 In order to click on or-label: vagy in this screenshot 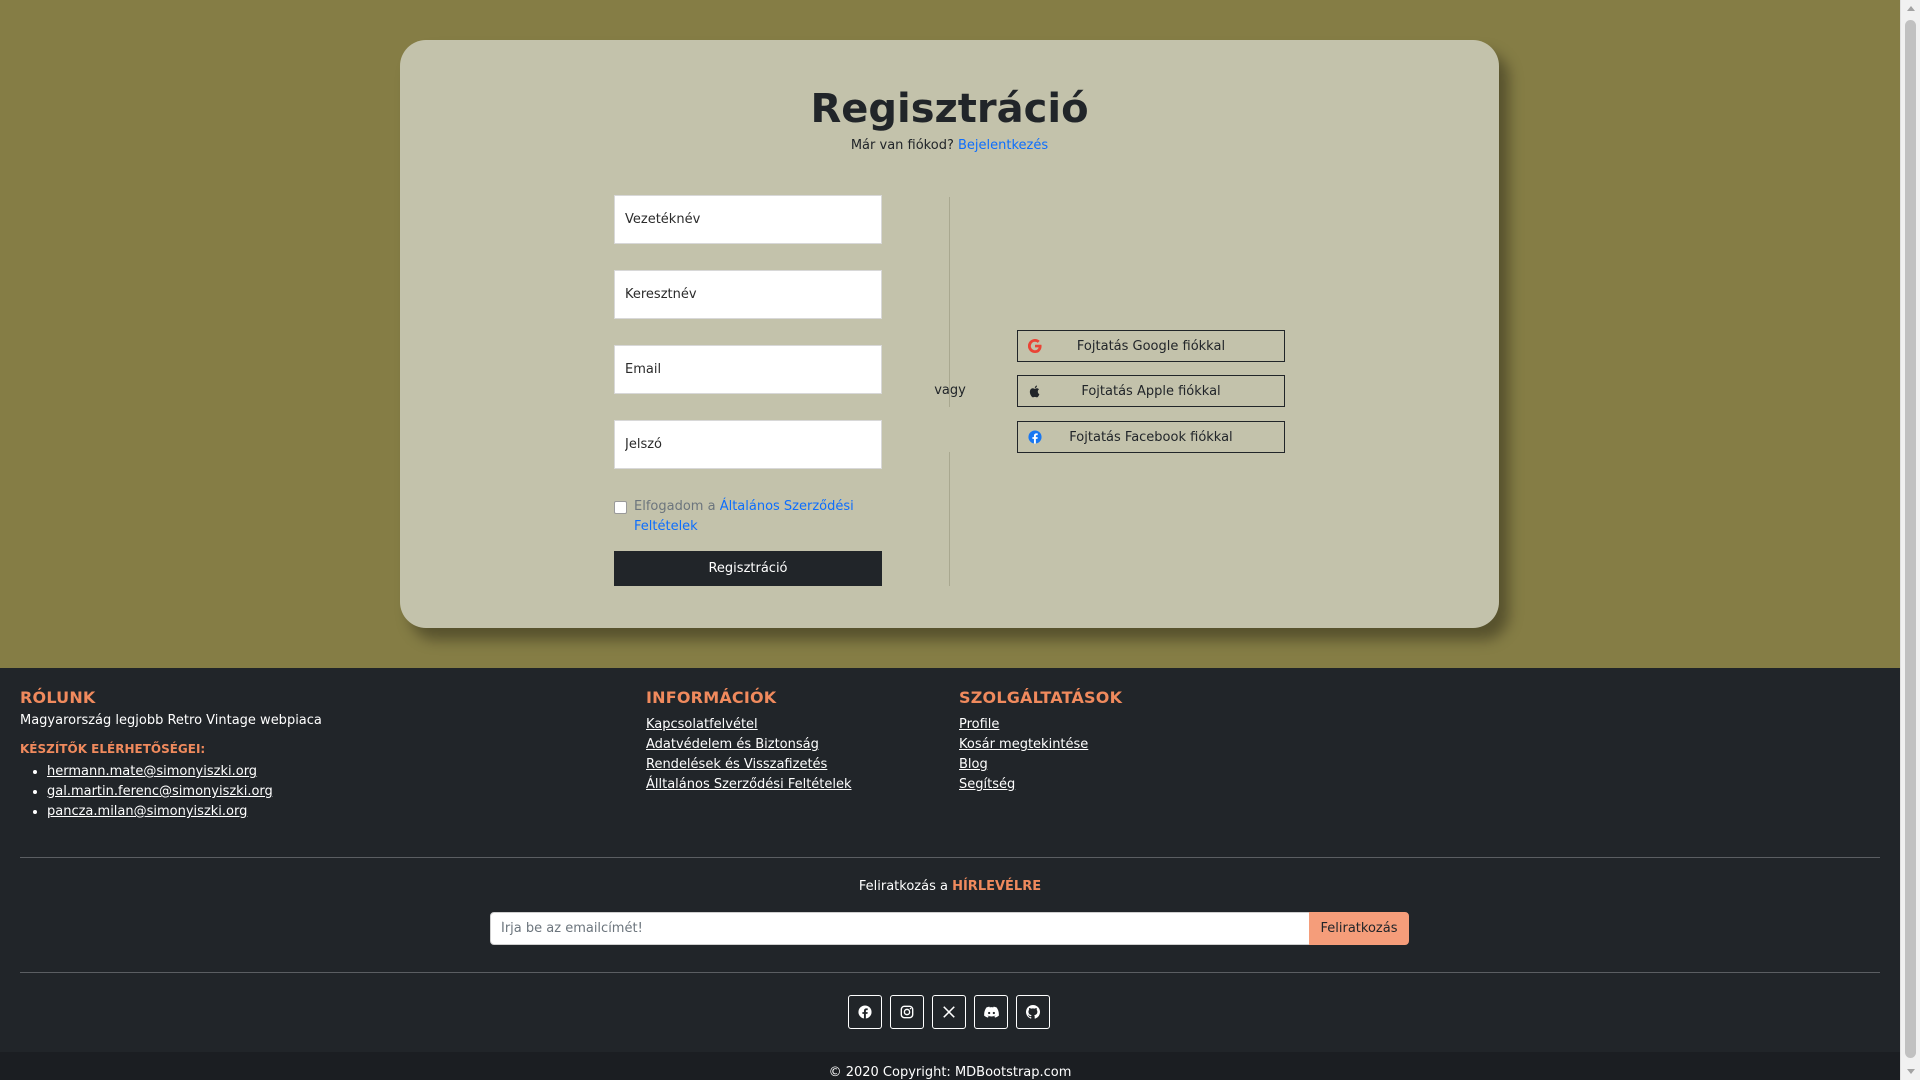, I will do `click(950, 390)`.